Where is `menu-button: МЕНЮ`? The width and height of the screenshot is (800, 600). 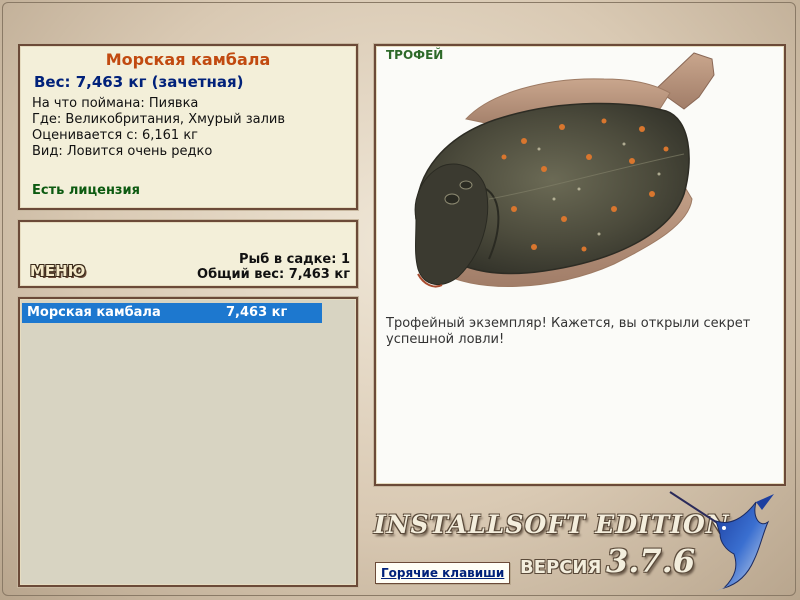 menu-button: МЕНЮ is located at coordinates (57, 271).